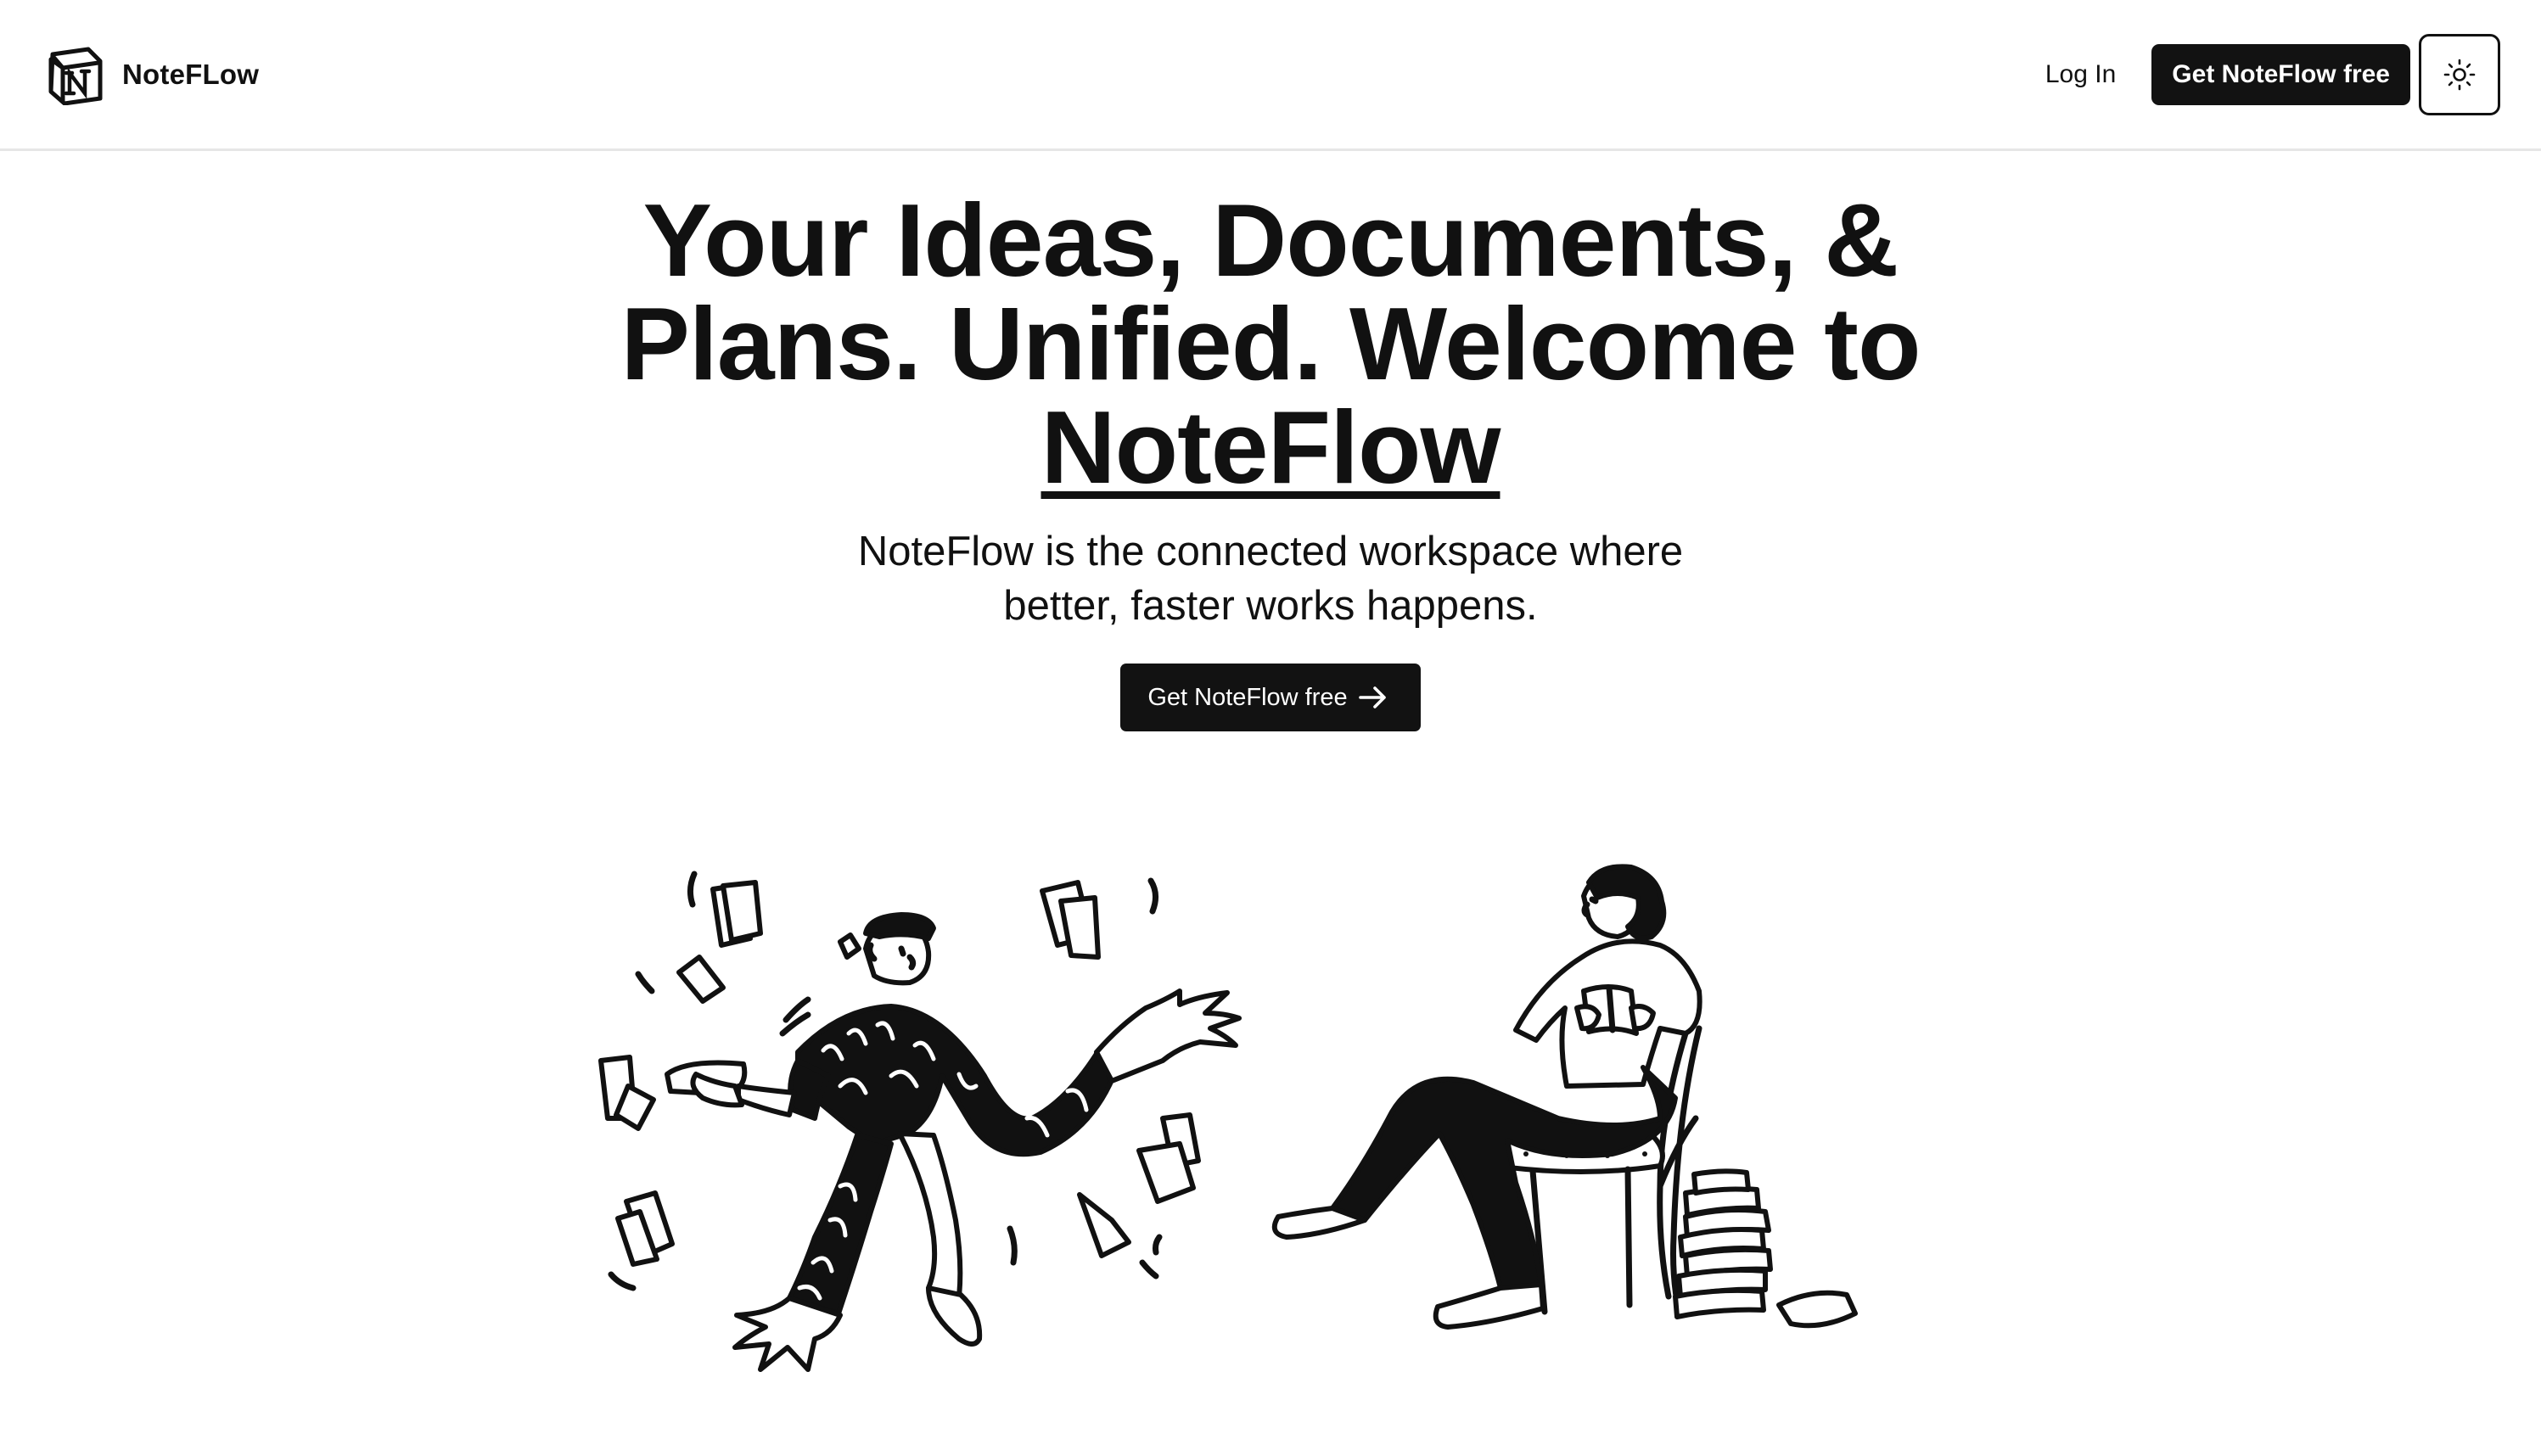  What do you see at coordinates (1723, 1244) in the screenshot?
I see `book-stack-icon` at bounding box center [1723, 1244].